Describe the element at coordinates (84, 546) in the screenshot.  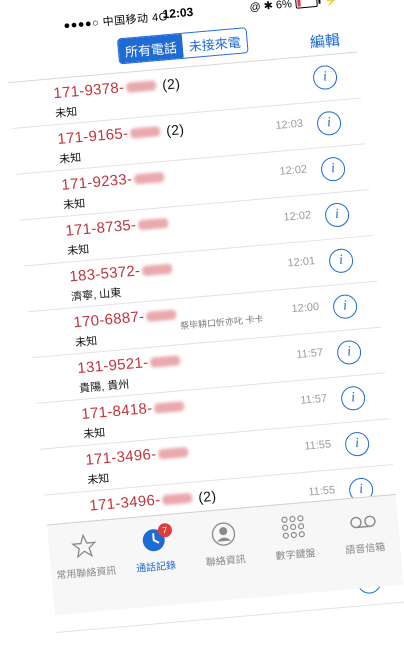
I see `star-icon` at that location.